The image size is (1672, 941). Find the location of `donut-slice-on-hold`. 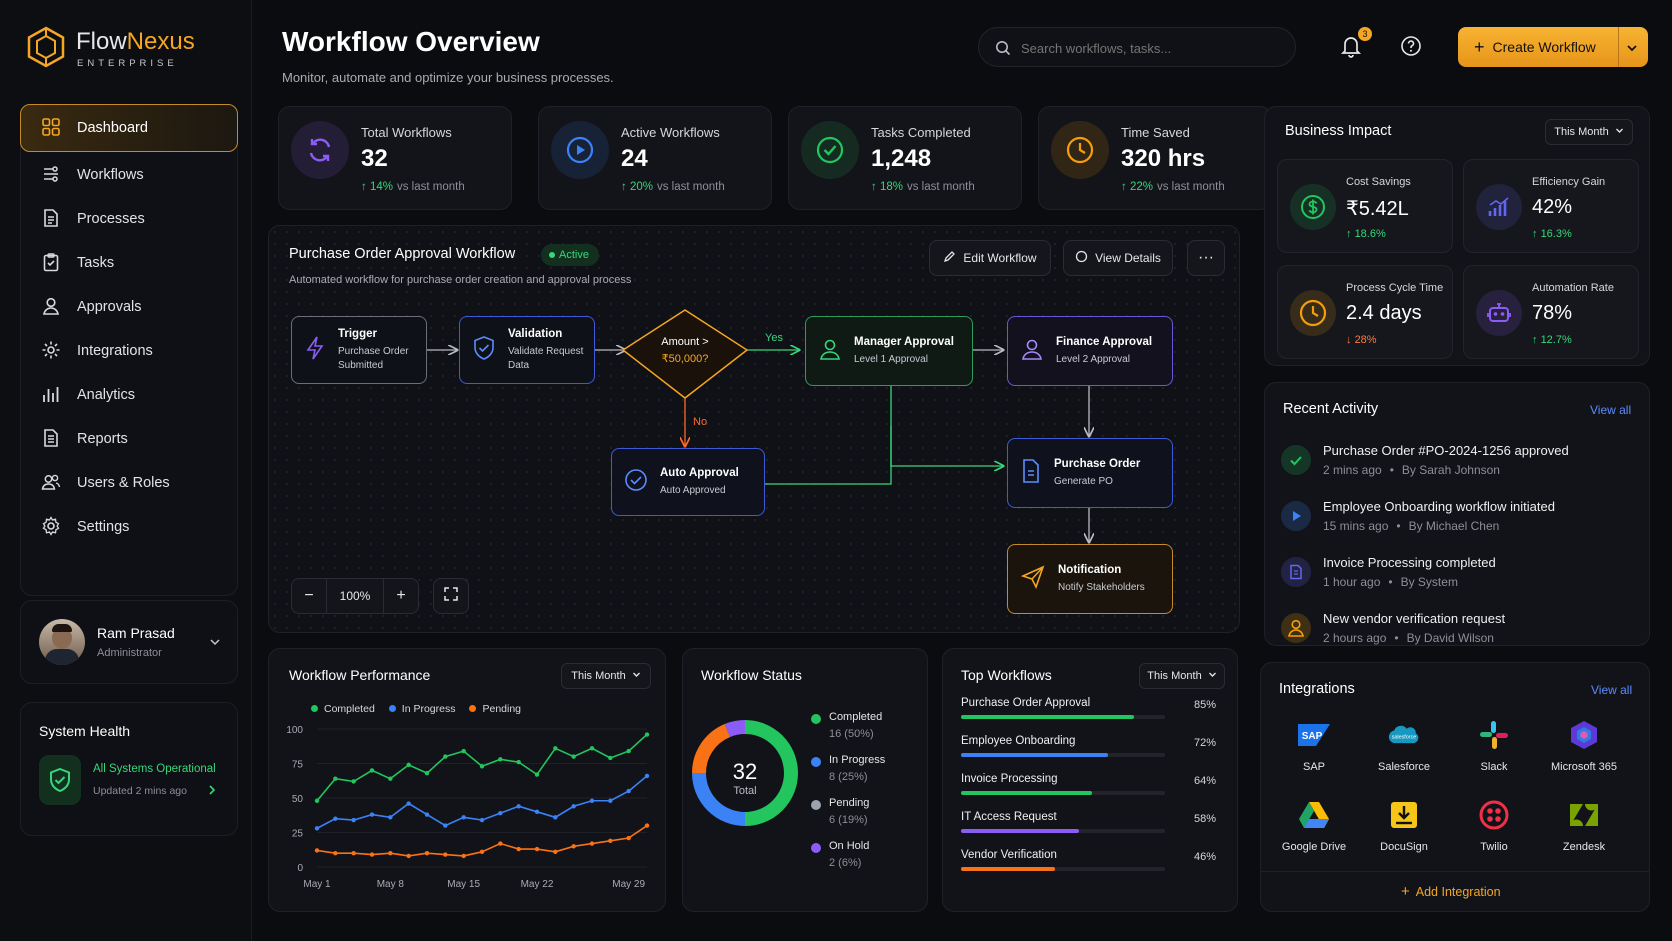

donut-slice-on-hold is located at coordinates (735, 729).